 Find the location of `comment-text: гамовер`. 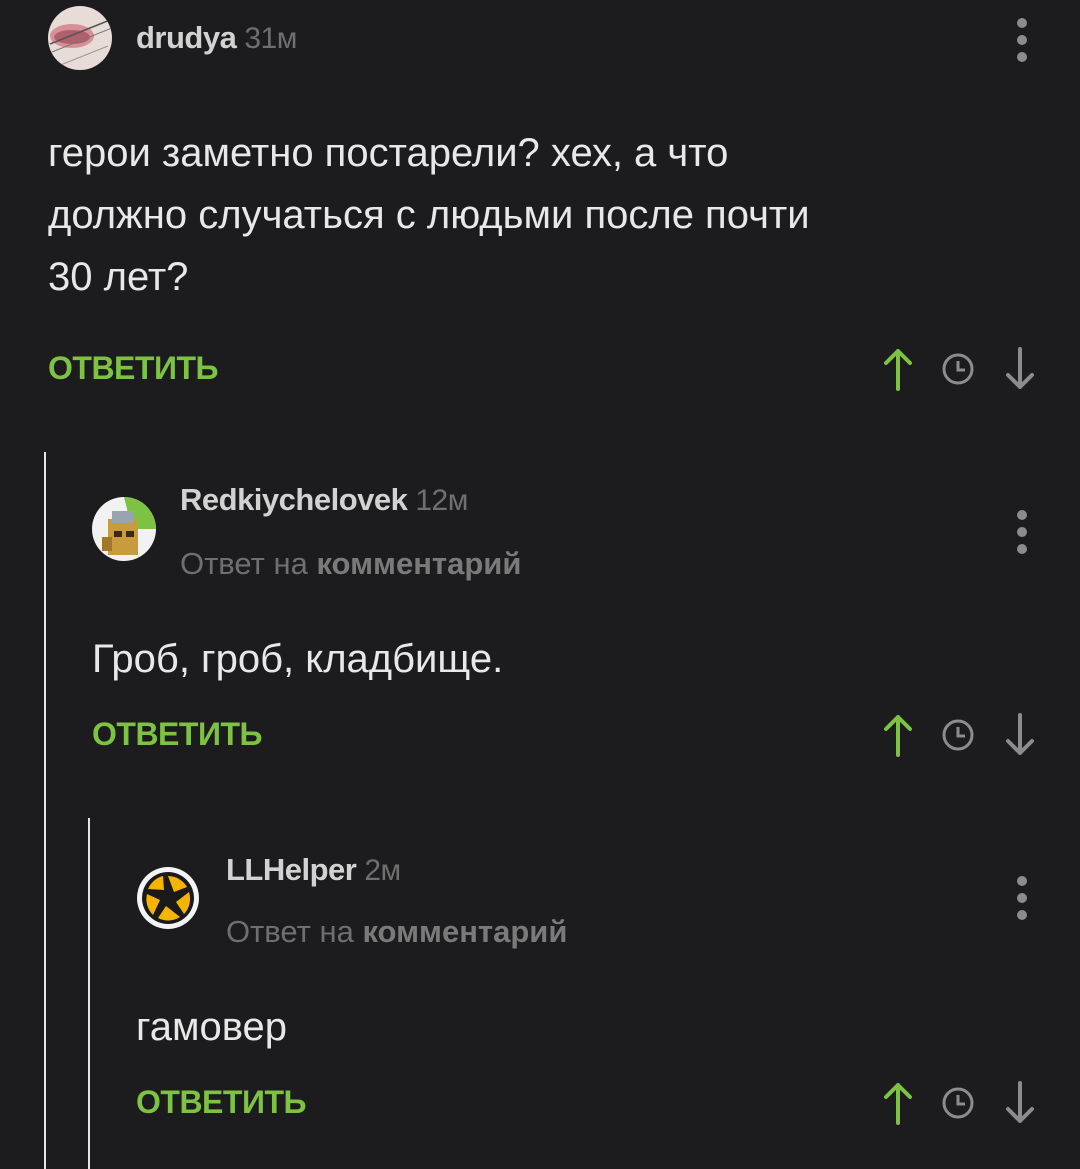

comment-text: гамовер is located at coordinates (211, 1027).